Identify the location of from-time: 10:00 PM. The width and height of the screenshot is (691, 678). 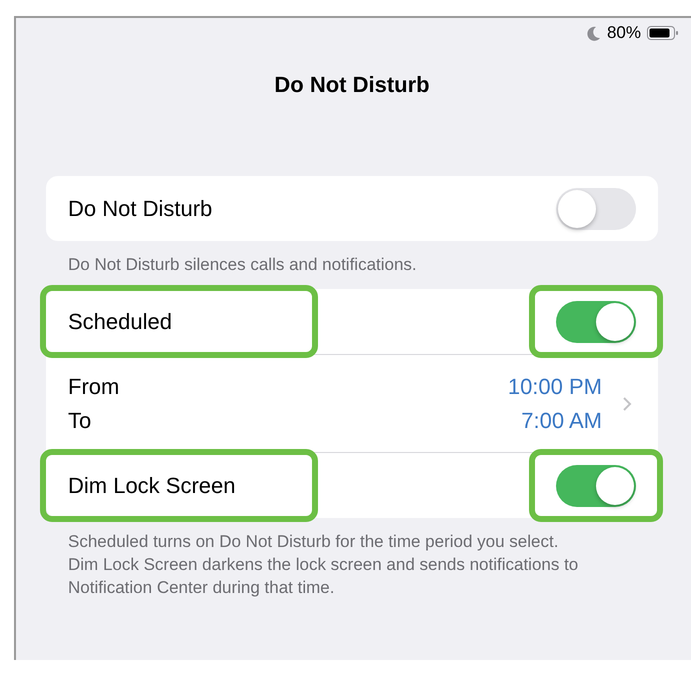
(555, 387).